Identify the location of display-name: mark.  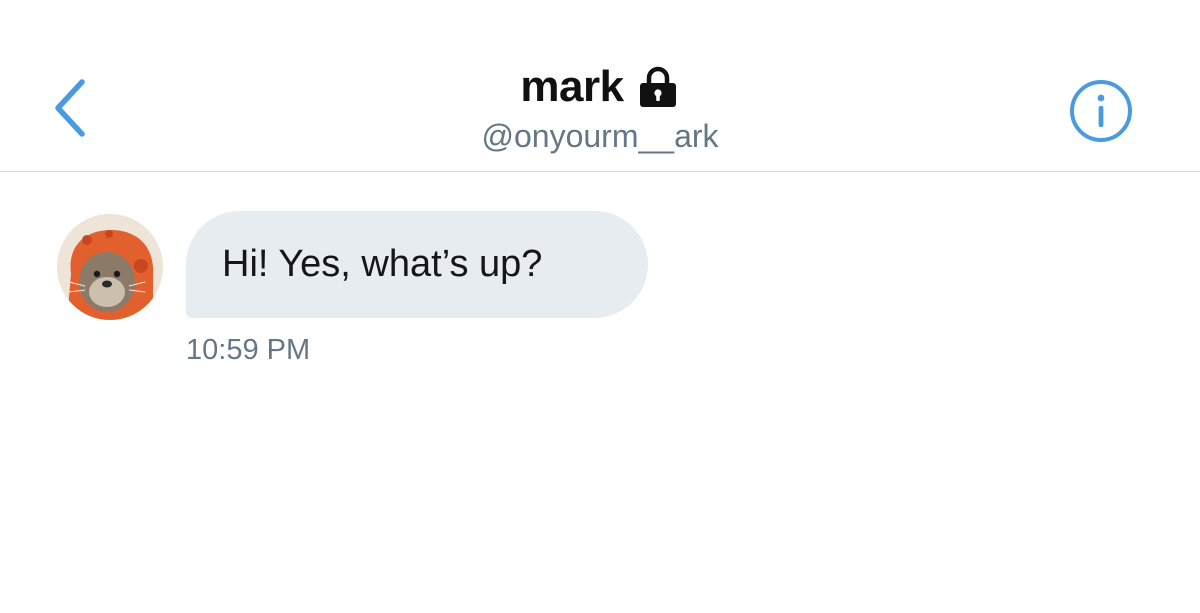
(572, 86).